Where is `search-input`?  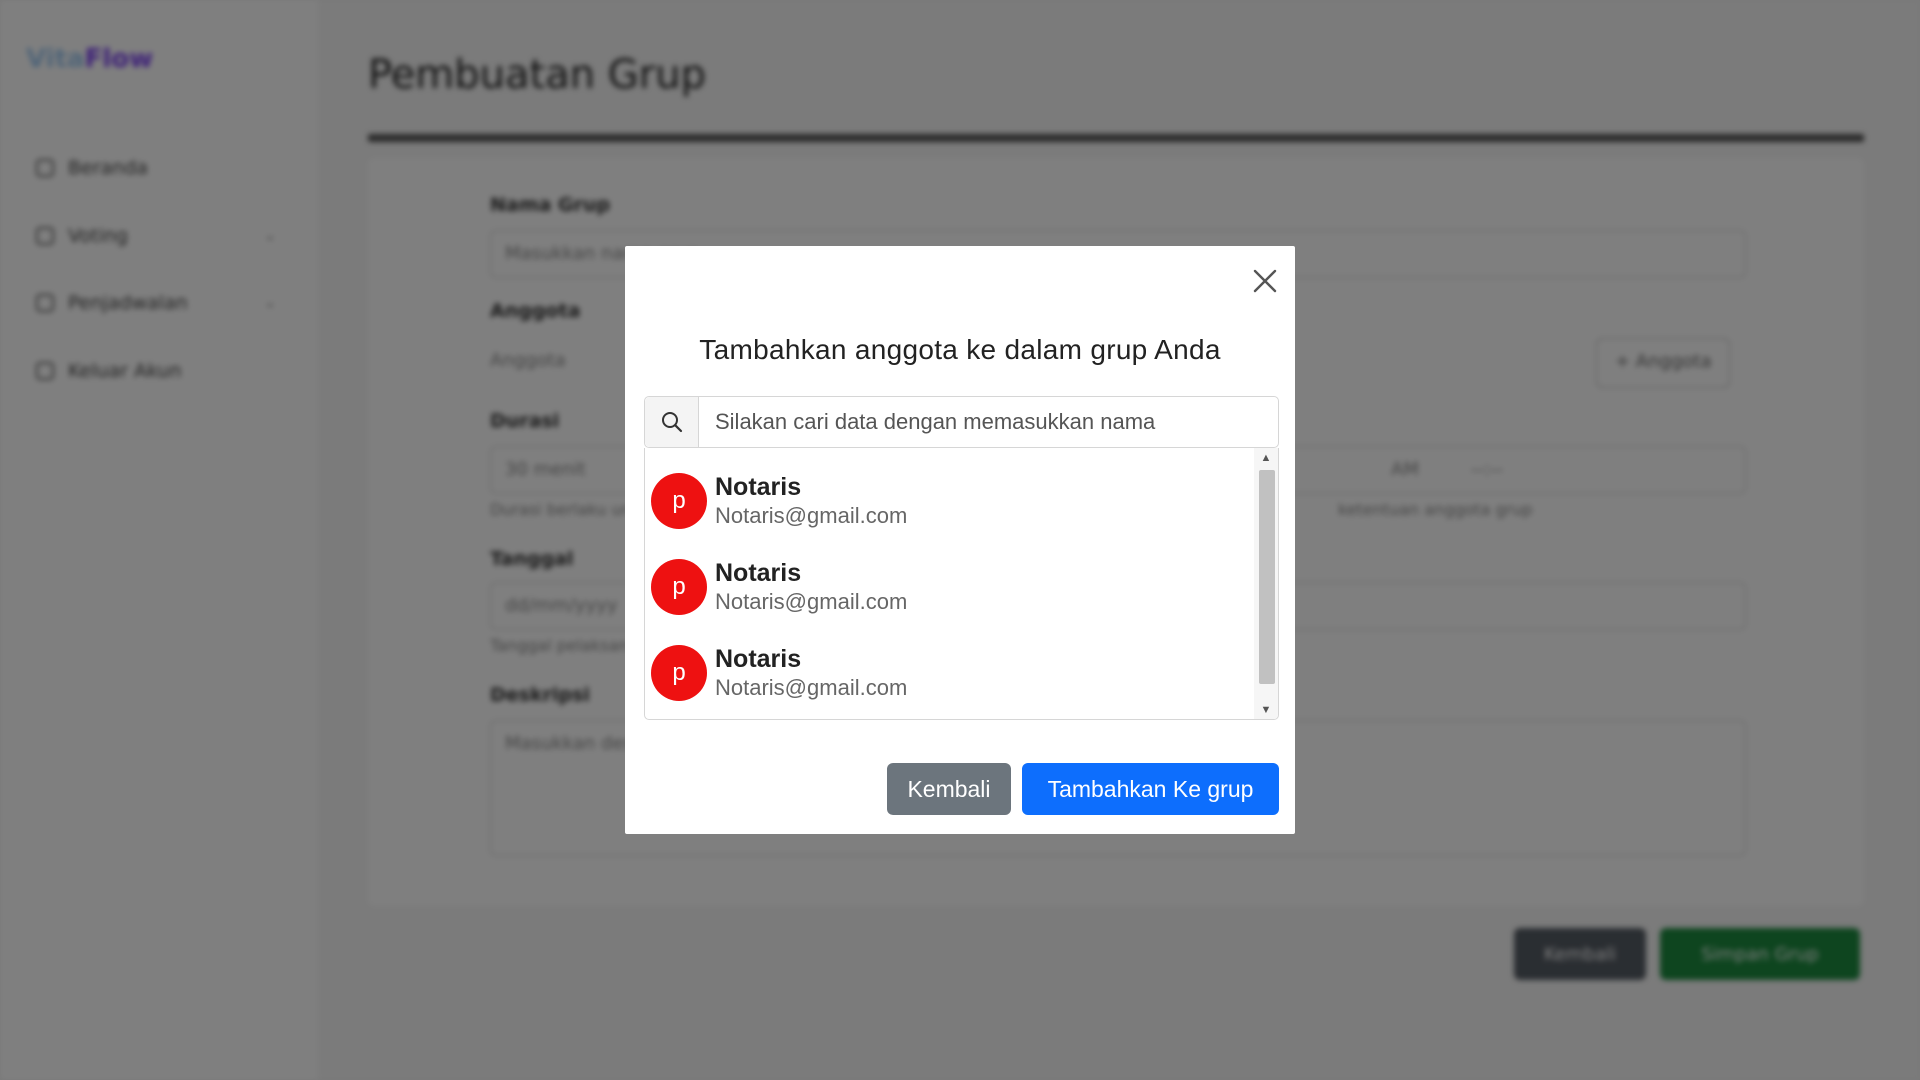
search-input is located at coordinates (988, 422).